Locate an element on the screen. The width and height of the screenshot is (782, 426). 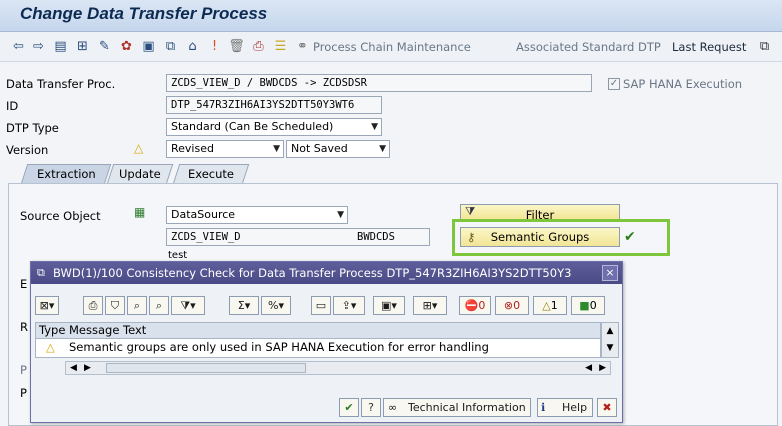
version-status-value: Not Saved is located at coordinates (319, 148).